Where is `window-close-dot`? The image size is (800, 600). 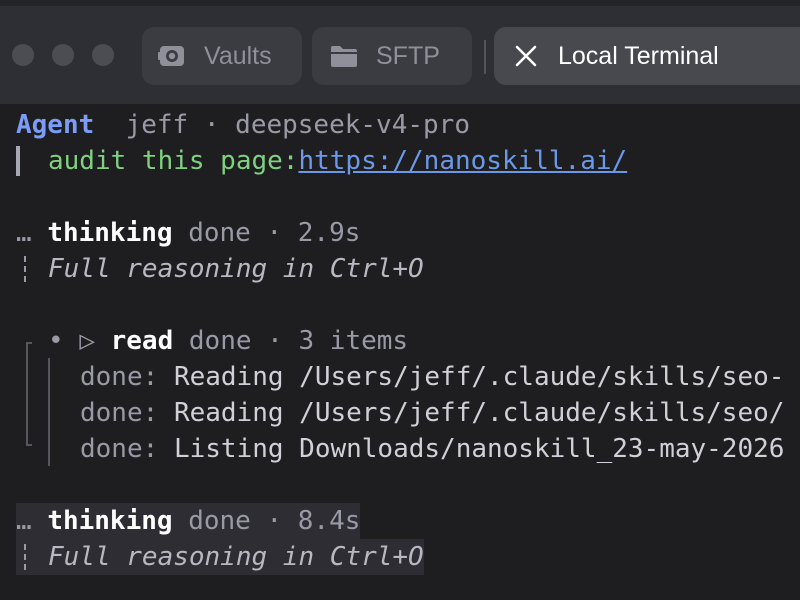
window-close-dot is located at coordinates (23, 55).